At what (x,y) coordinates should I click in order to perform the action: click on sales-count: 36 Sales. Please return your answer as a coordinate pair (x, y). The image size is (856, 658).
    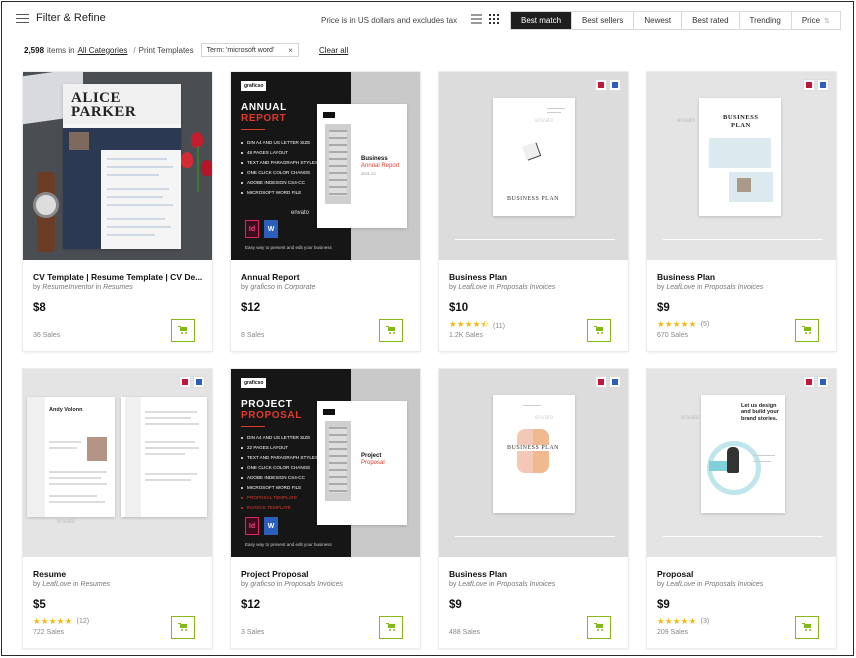
    Looking at the image, I should click on (47, 335).